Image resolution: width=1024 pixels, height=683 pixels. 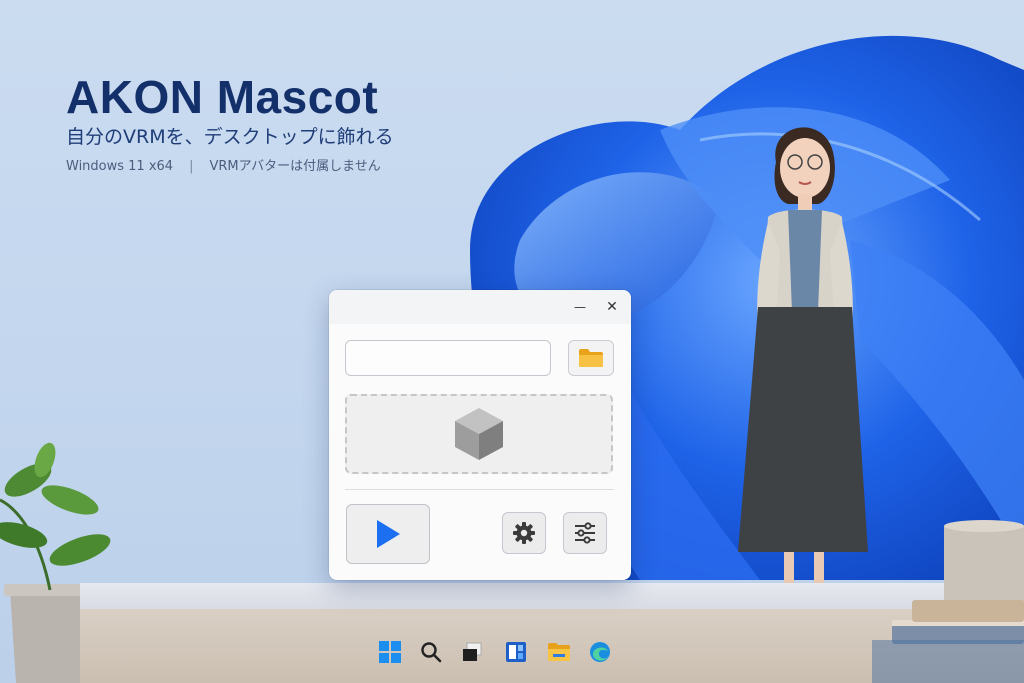 I want to click on settings-button, so click(x=524, y=533).